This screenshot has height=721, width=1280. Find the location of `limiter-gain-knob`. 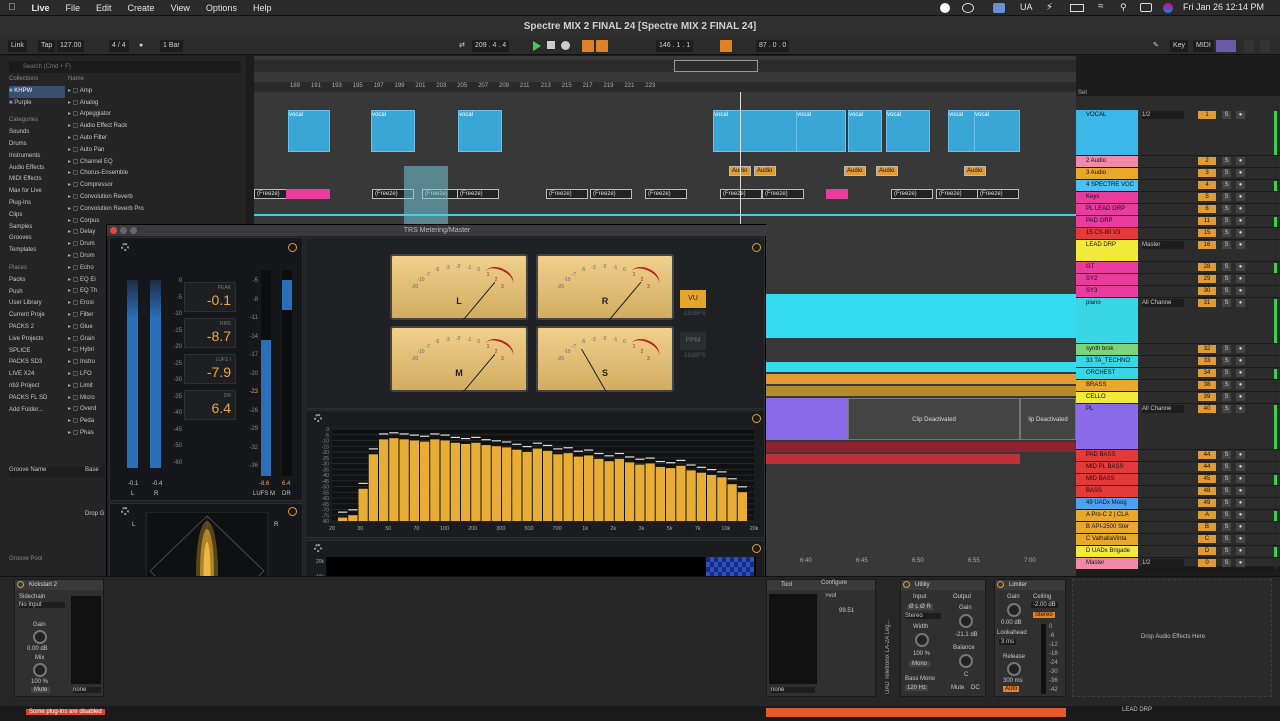

limiter-gain-knob is located at coordinates (1014, 610).